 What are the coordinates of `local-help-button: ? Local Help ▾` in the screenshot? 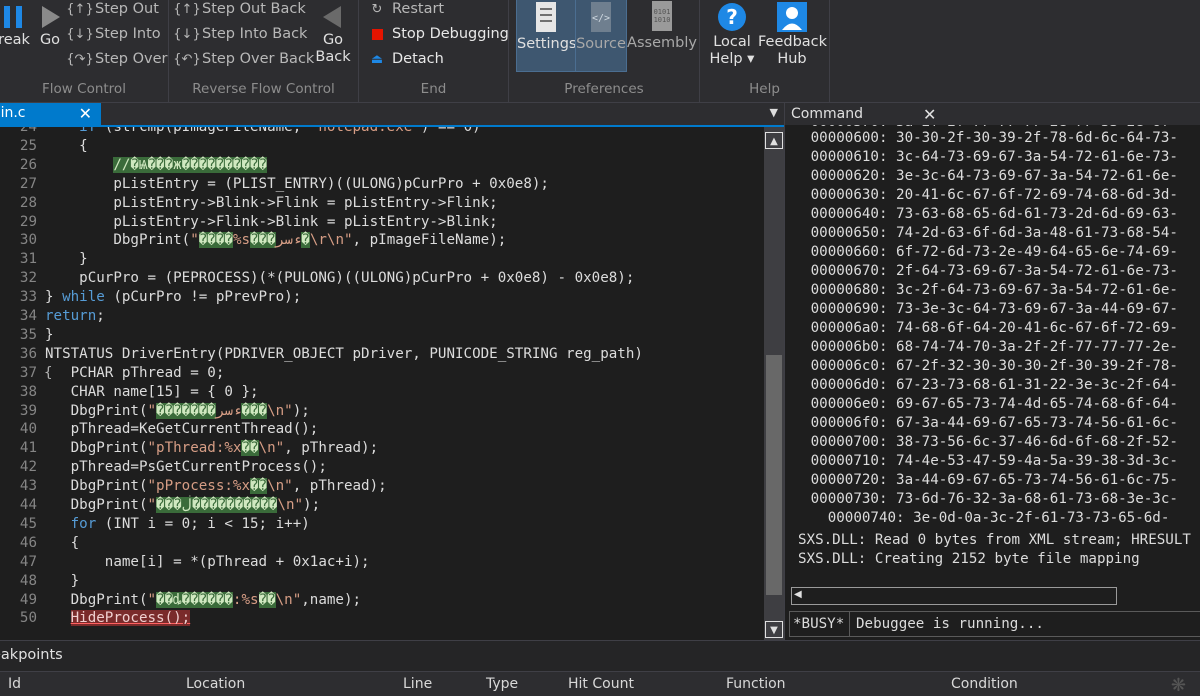 It's located at (732, 35).